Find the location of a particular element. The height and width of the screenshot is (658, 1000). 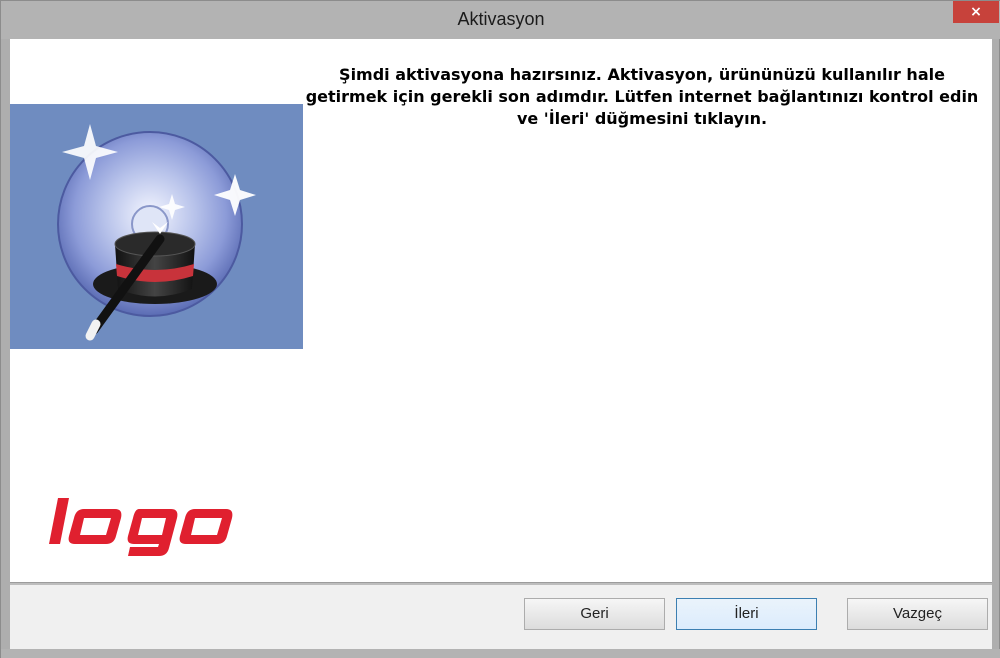

cancel-button: Vazgeç is located at coordinates (917, 614).